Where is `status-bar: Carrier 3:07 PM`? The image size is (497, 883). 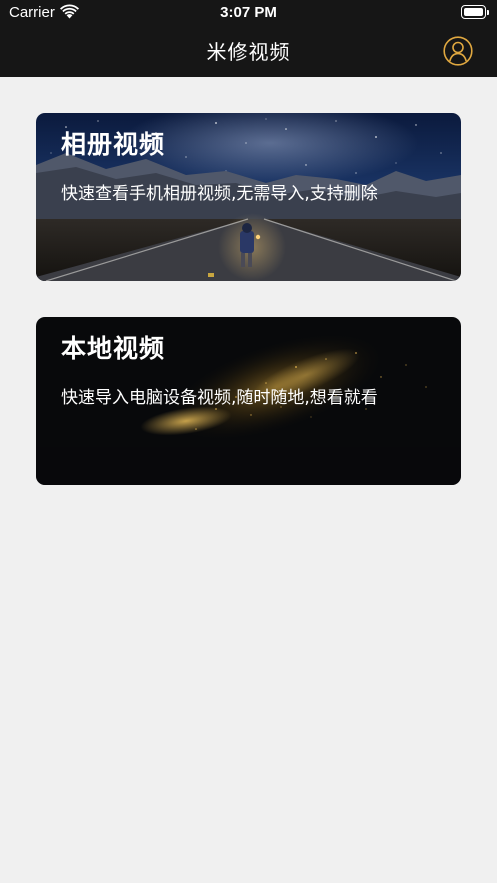
status-bar: Carrier 3:07 PM is located at coordinates (248, 13).